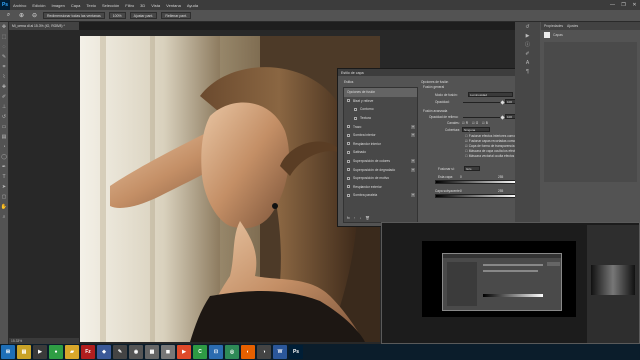 This screenshot has width=640, height=360. Describe the element at coordinates (380, 109) in the screenshot. I see `style-item: Contorno` at that location.